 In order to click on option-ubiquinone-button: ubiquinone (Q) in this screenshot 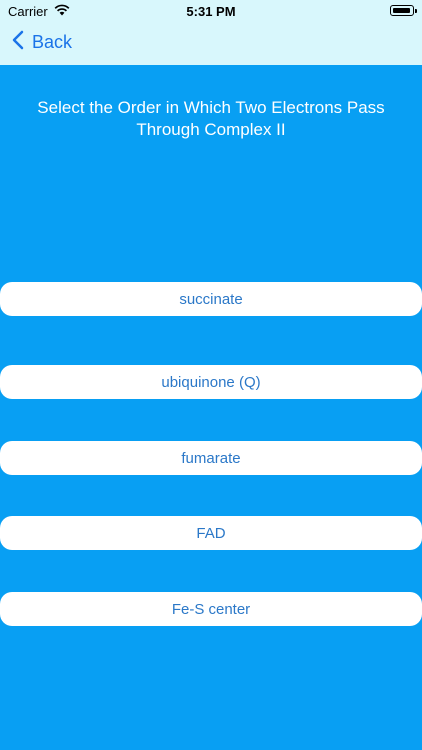, I will do `click(211, 382)`.